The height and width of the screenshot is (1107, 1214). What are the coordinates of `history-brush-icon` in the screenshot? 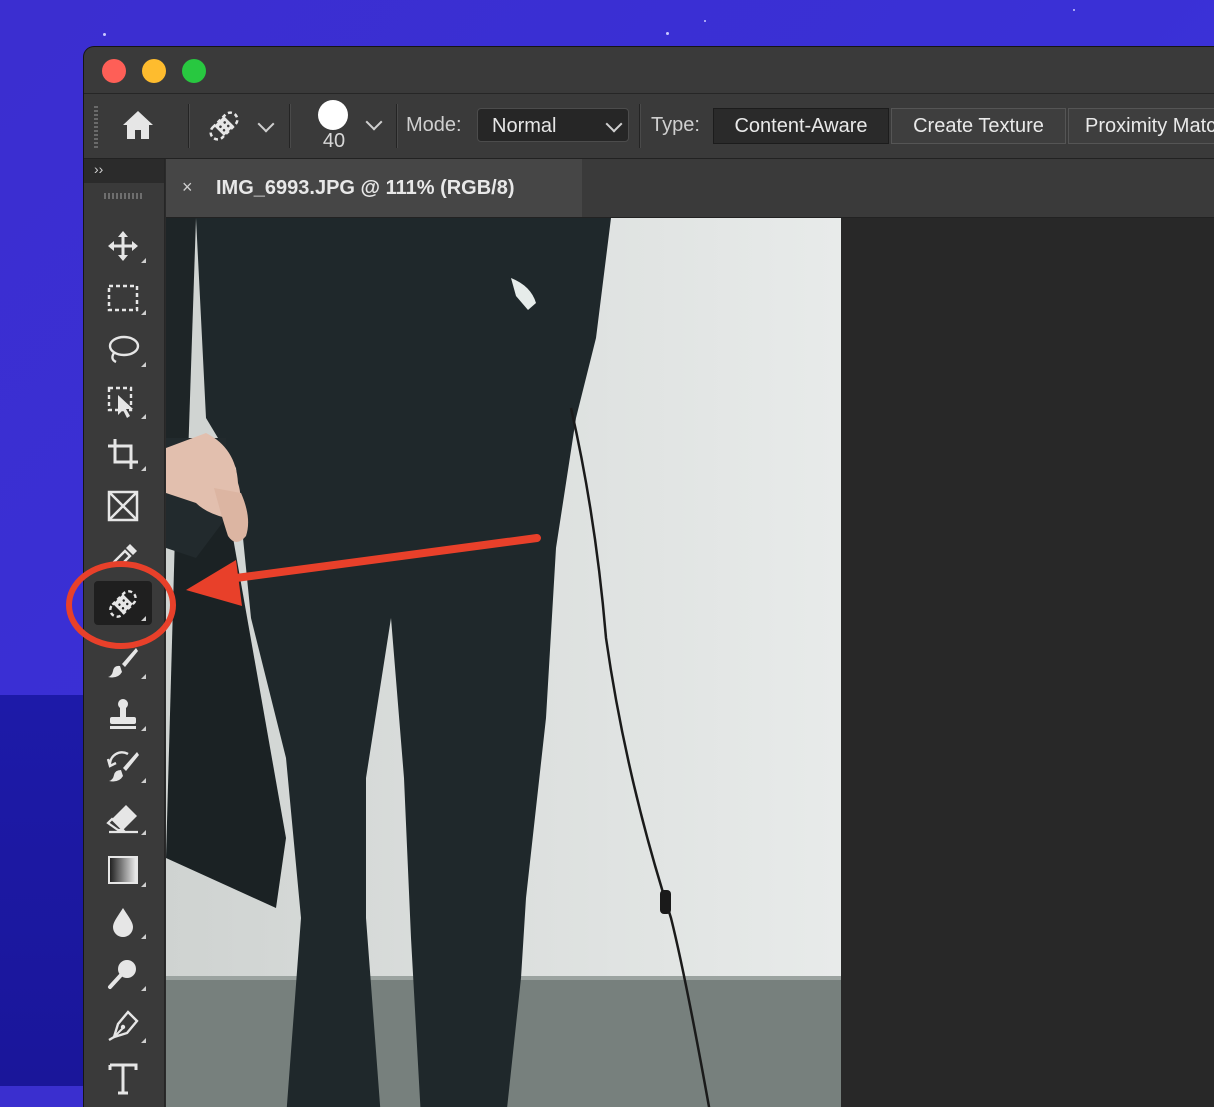 It's located at (122, 766).